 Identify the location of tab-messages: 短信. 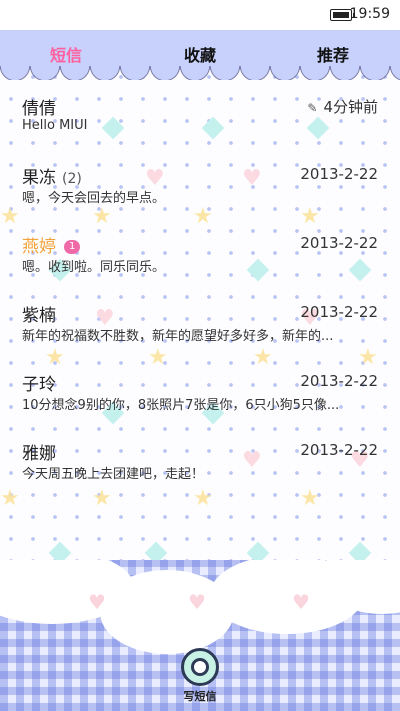
(66, 54).